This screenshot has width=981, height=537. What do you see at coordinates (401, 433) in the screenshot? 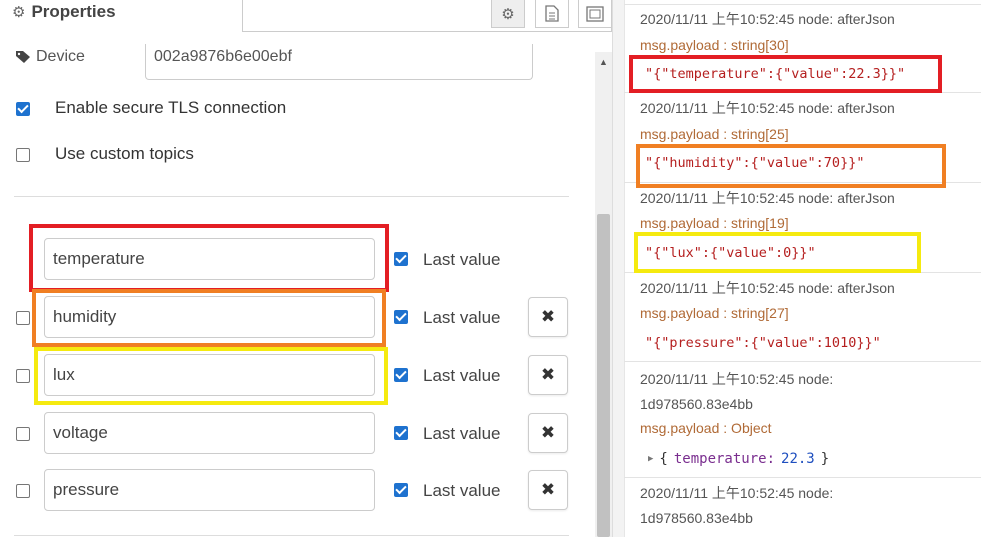
I see `last-value-checkbox-voltage` at bounding box center [401, 433].